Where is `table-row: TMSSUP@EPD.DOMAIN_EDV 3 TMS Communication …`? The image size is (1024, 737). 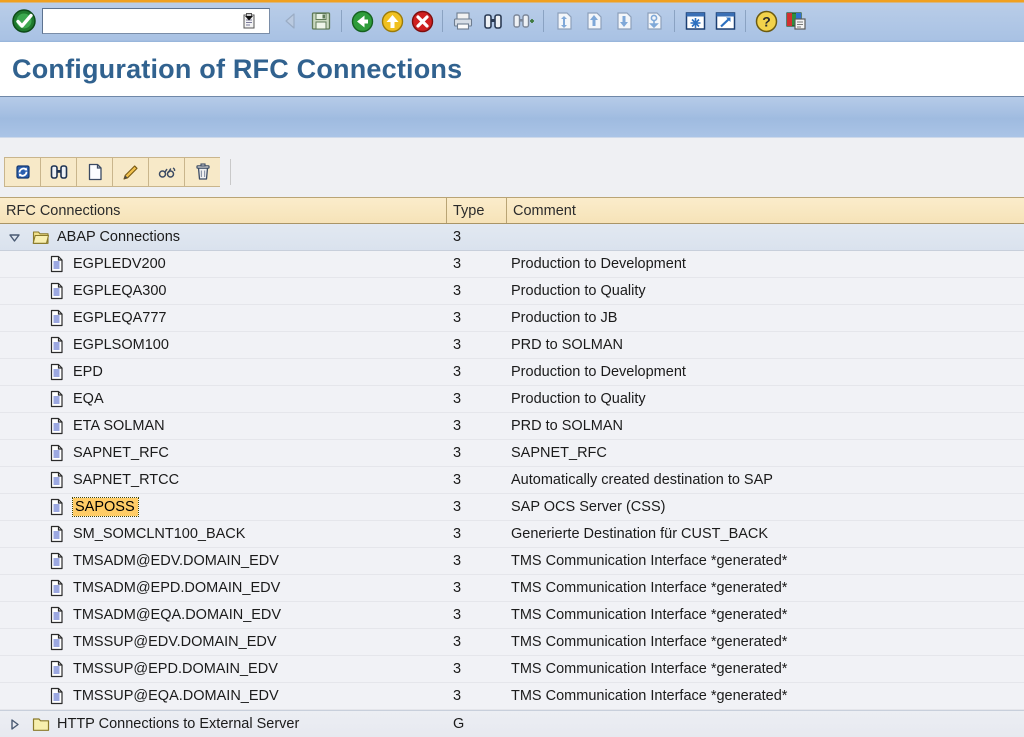
table-row: TMSSUP@EPD.DOMAIN_EDV 3 TMS Communication … is located at coordinates (512, 669).